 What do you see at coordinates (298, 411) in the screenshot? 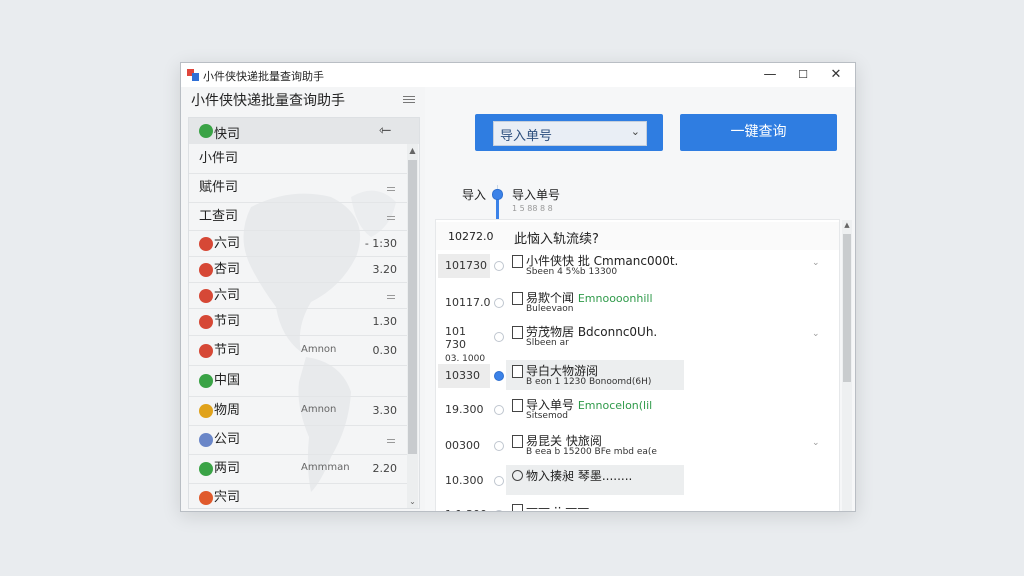
I see `courier-row: 物周 Amnon 3.30` at bounding box center [298, 411].